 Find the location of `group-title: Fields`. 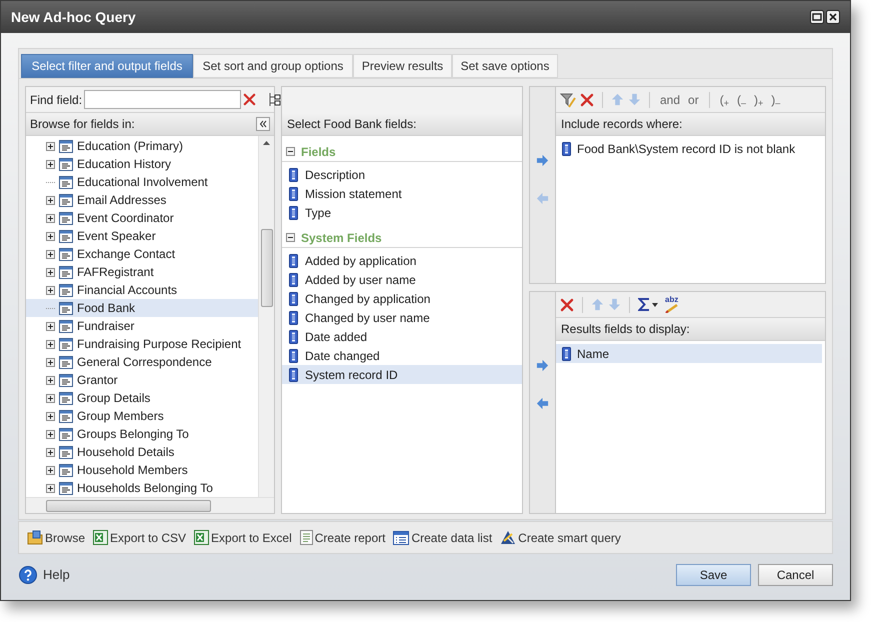

group-title: Fields is located at coordinates (318, 152).